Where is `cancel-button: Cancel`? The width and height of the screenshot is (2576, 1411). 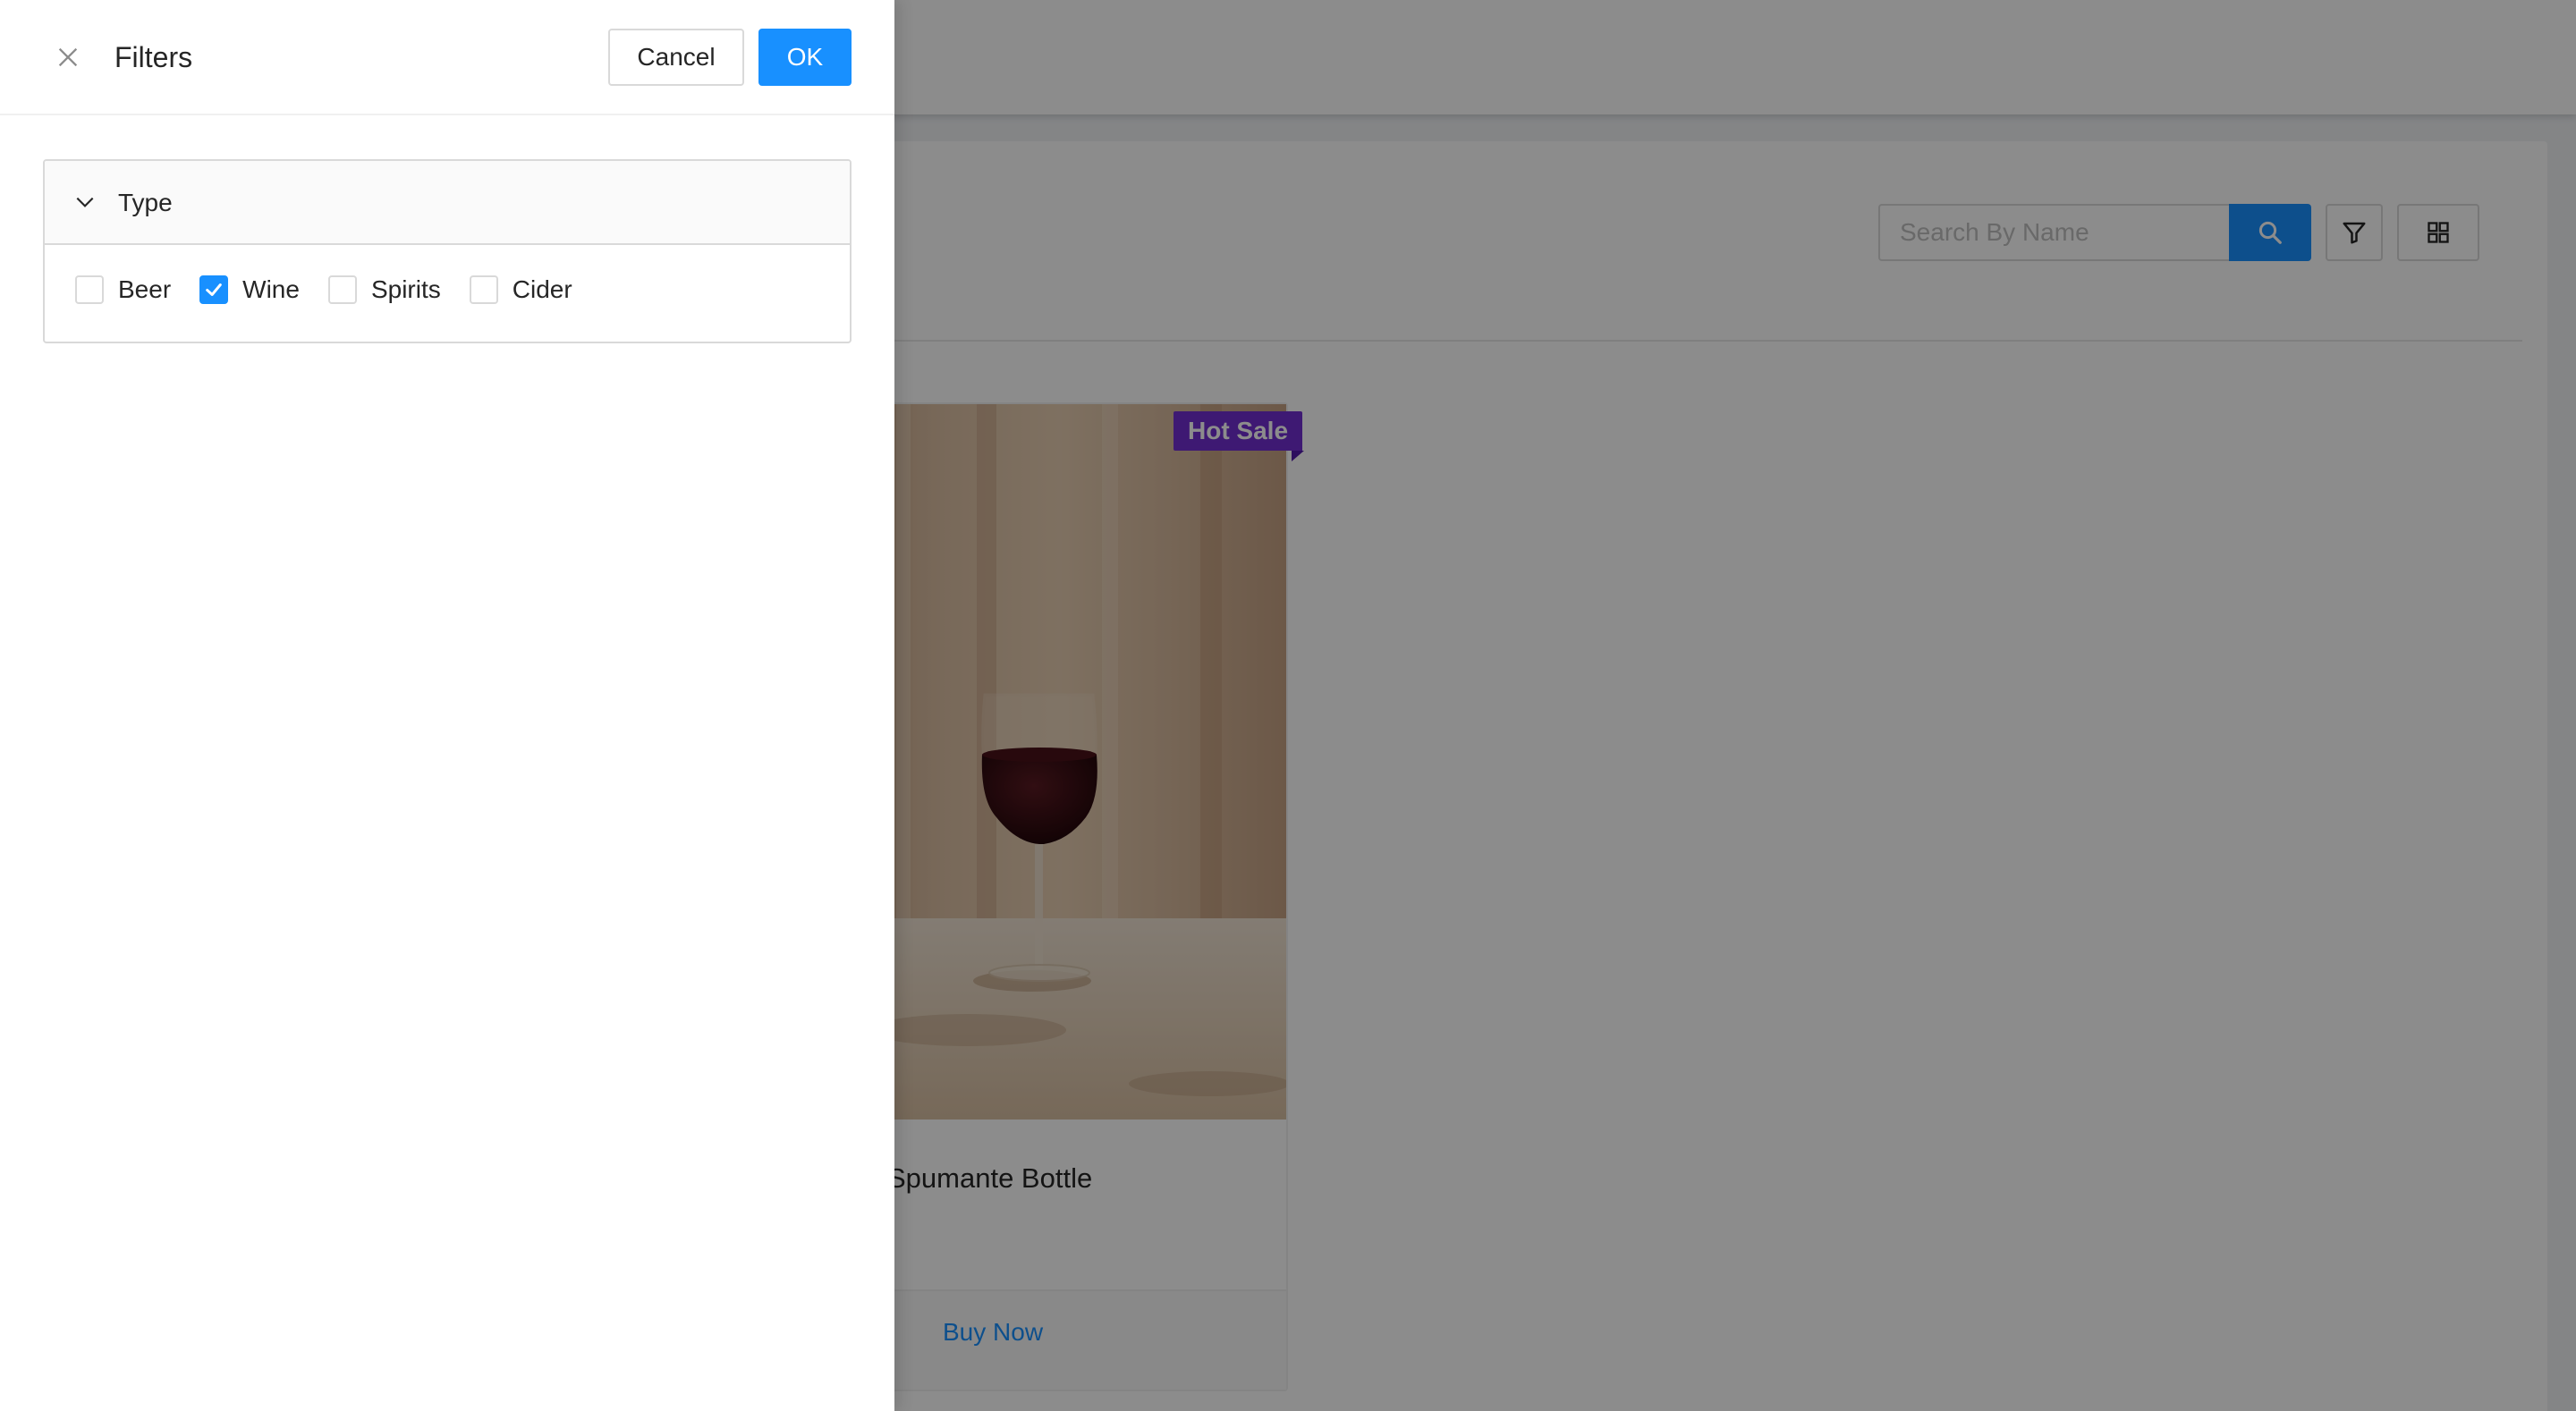 cancel-button: Cancel is located at coordinates (676, 58).